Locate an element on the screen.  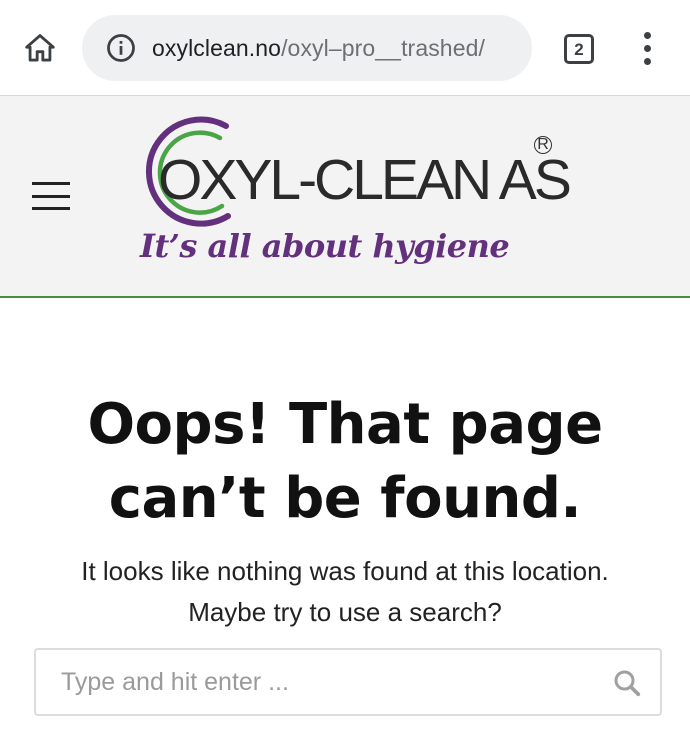
url-path: /oxyl–pro__trashed/ is located at coordinates (383, 47).